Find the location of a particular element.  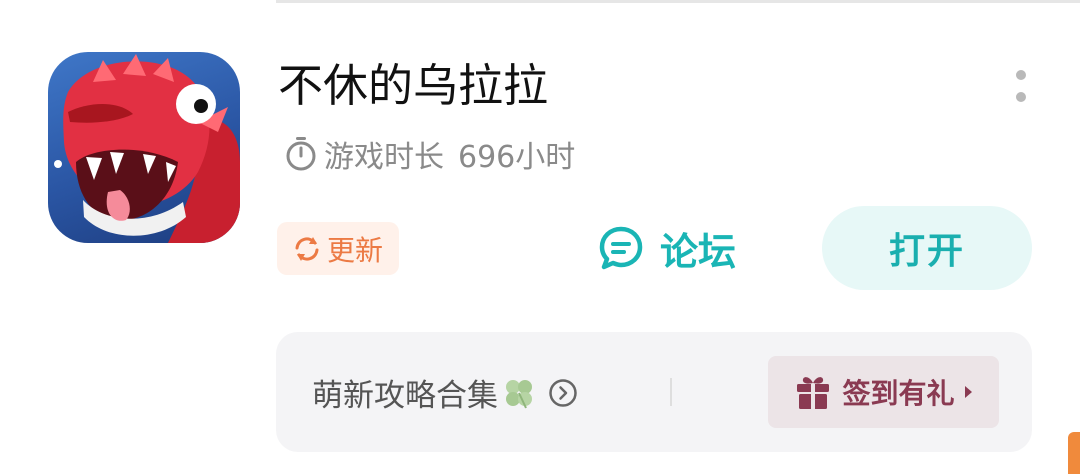

signin-reward-button: 签到有礼 is located at coordinates (883, 392).